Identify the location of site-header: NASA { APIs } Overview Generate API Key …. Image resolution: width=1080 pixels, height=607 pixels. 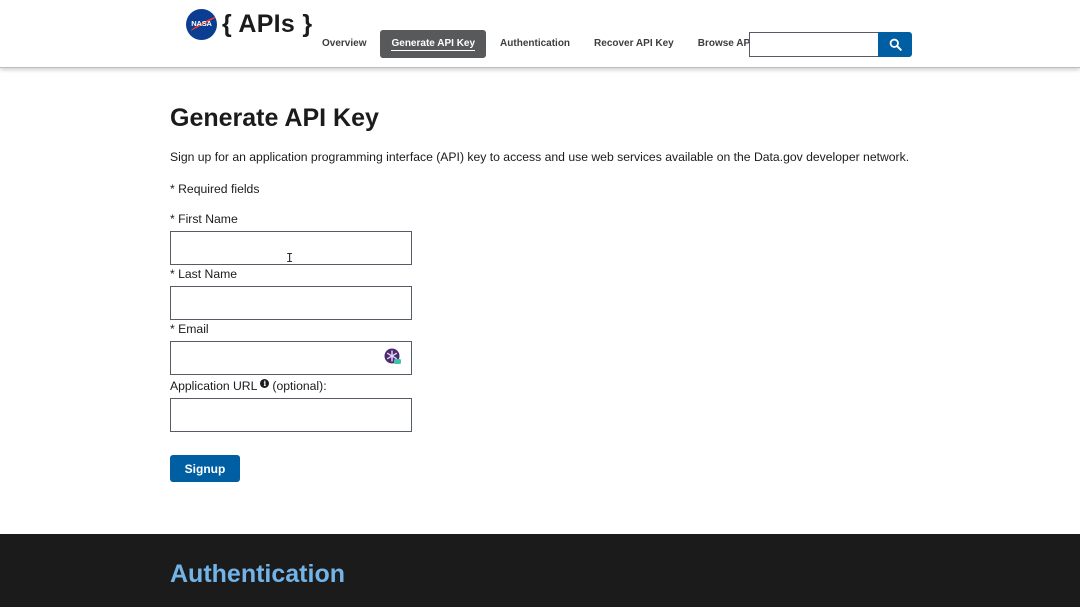
(540, 34).